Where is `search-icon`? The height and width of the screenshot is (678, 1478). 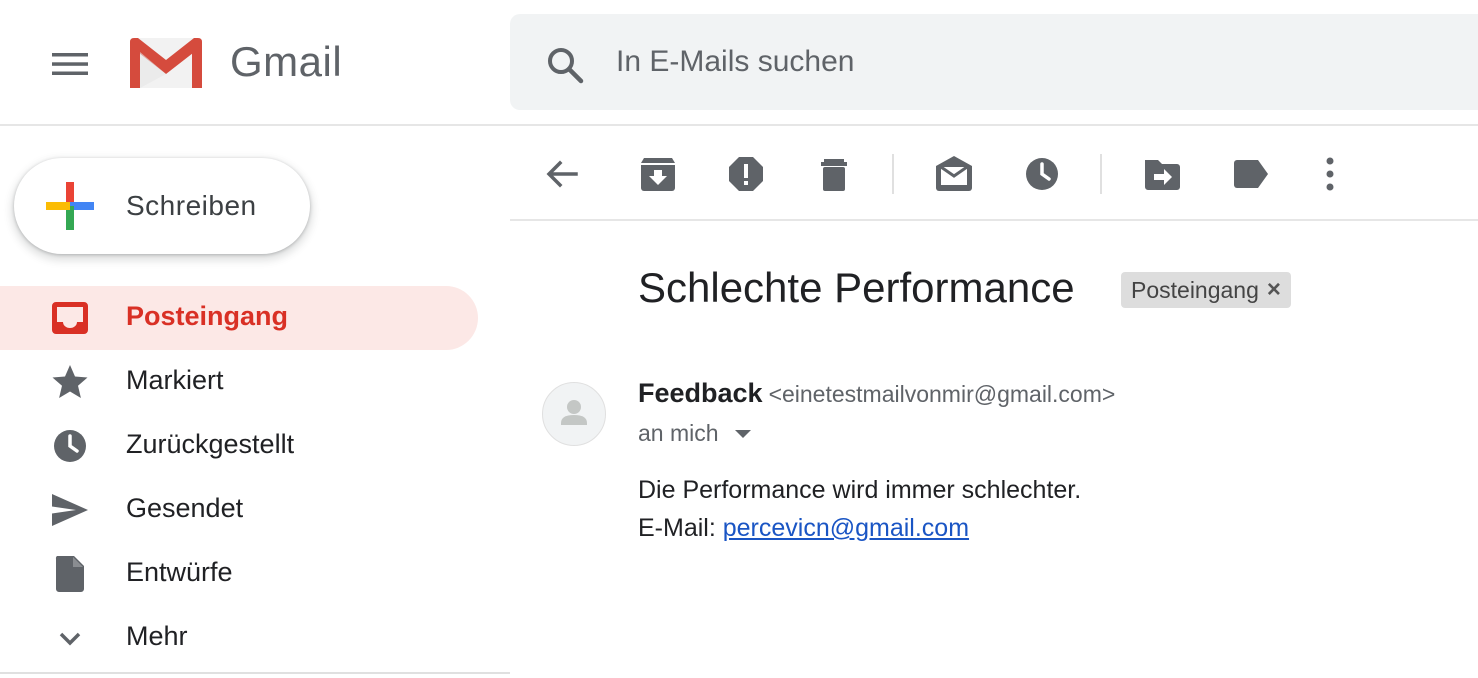
search-icon is located at coordinates (565, 65).